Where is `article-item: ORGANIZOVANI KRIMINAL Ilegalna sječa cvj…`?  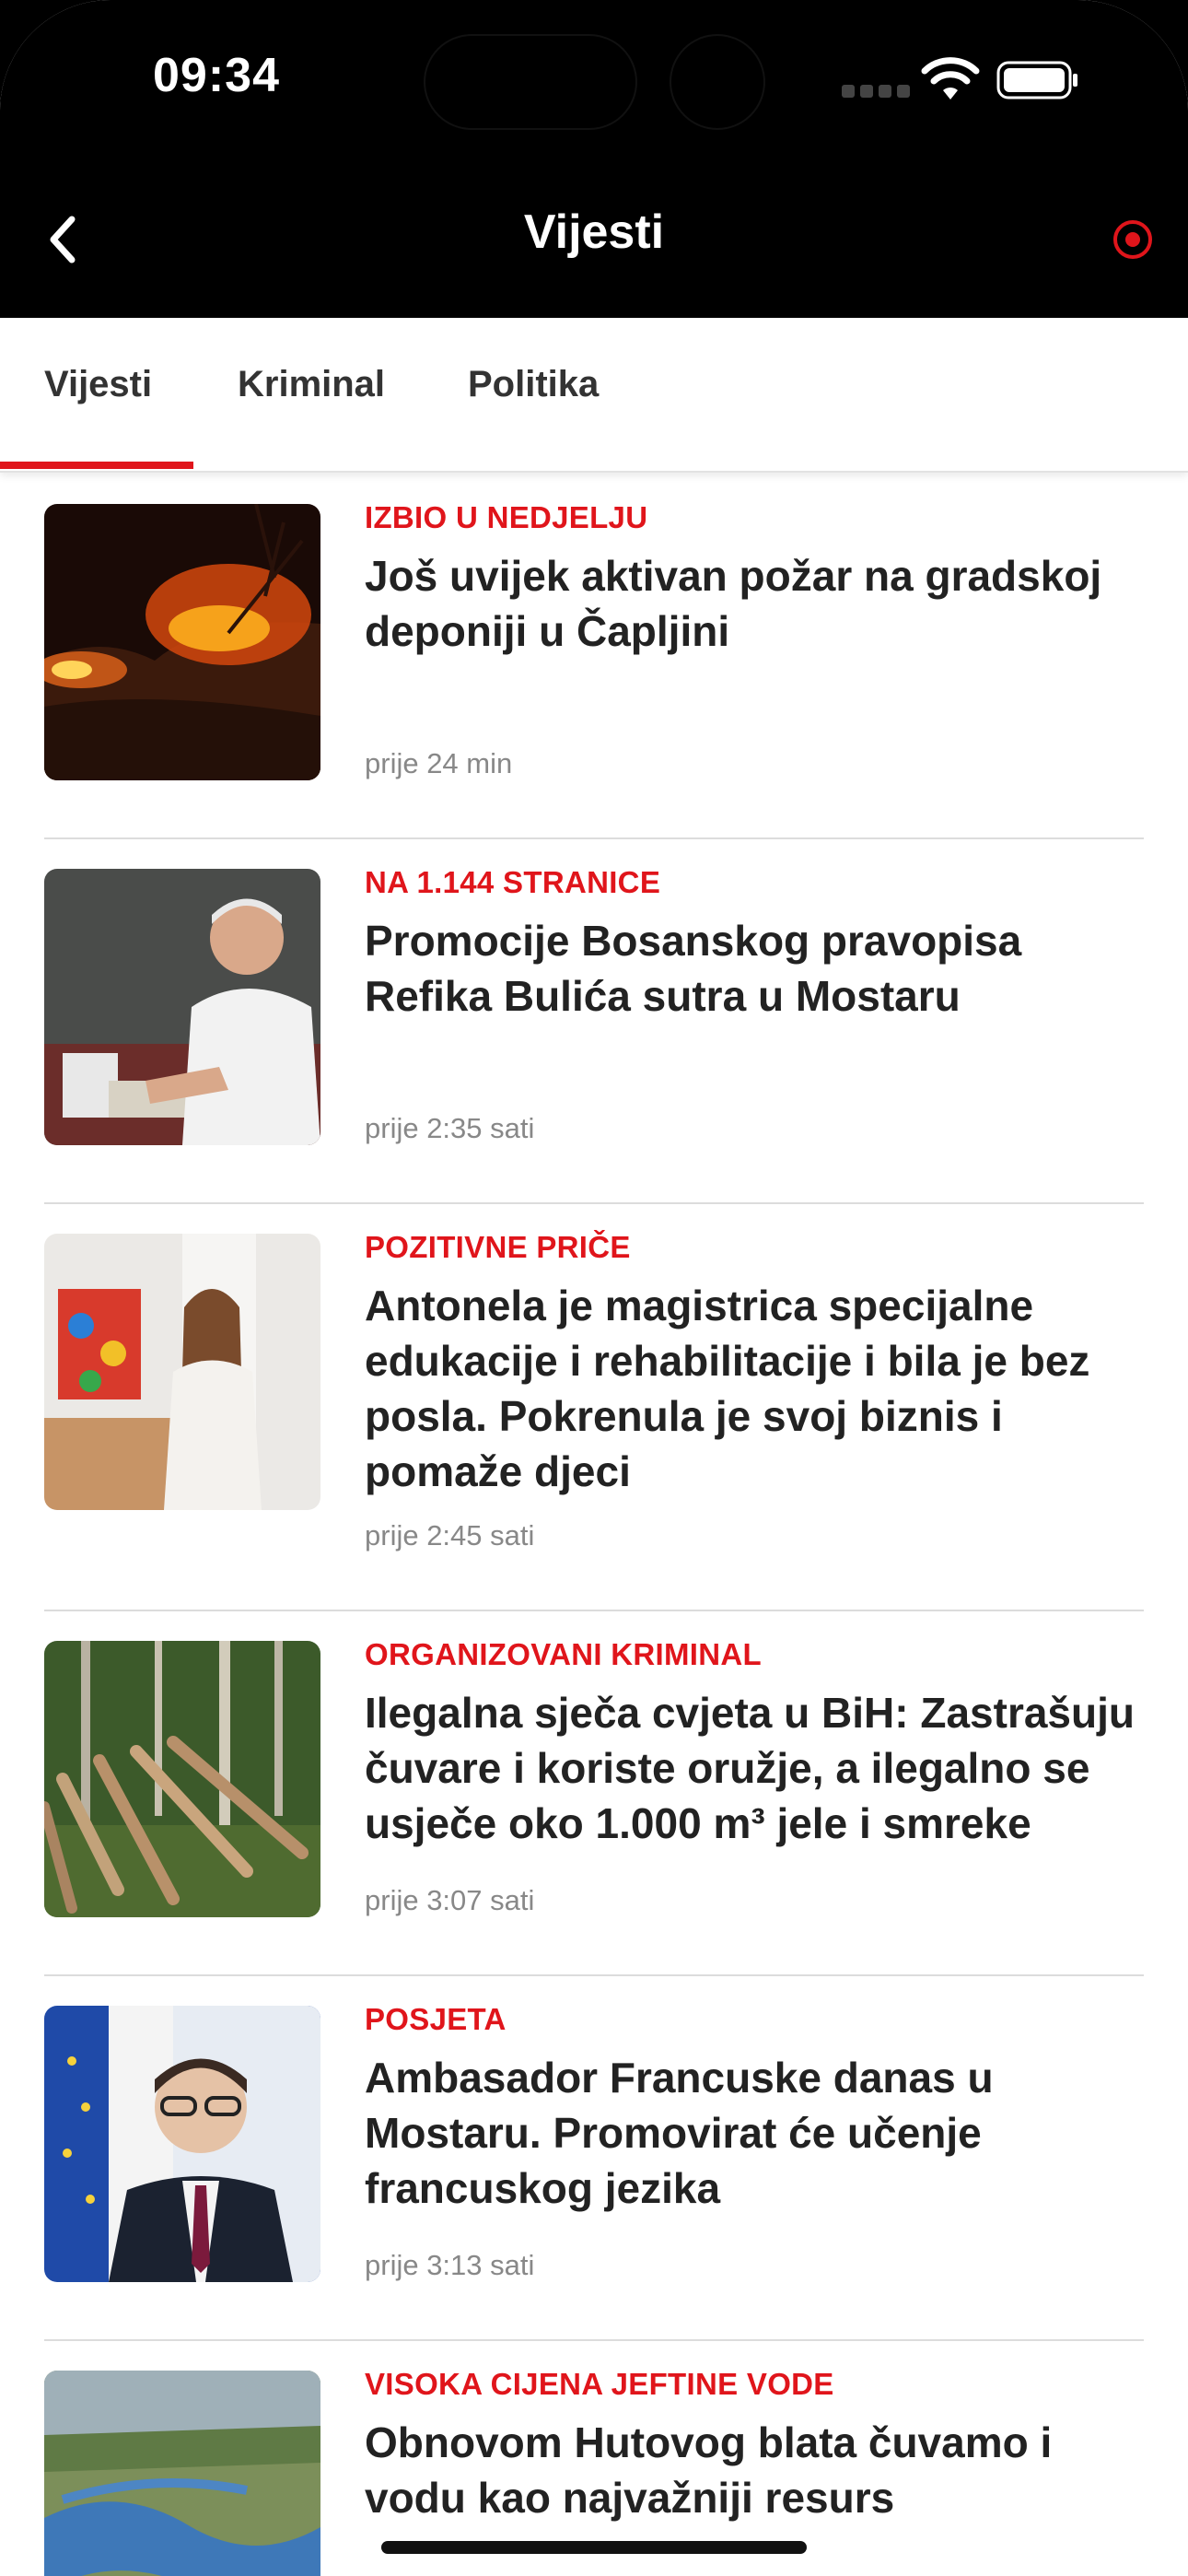 article-item: ORGANIZOVANI KRIMINAL Ilegalna sječa cvj… is located at coordinates (594, 1793).